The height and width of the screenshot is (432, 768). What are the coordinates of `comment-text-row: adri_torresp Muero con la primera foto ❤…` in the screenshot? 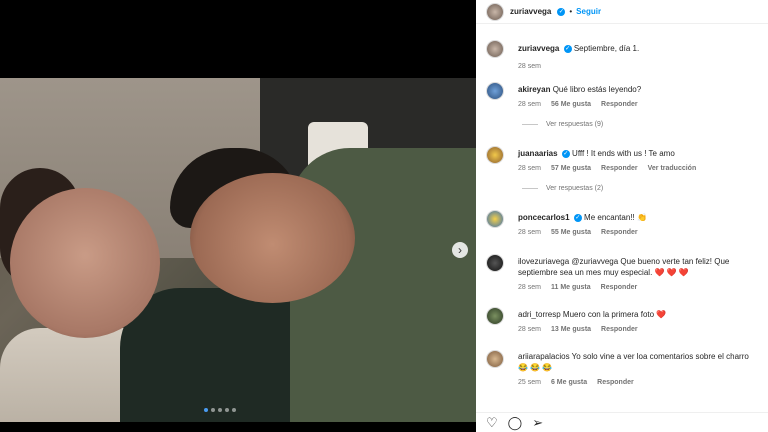 It's located at (638, 314).